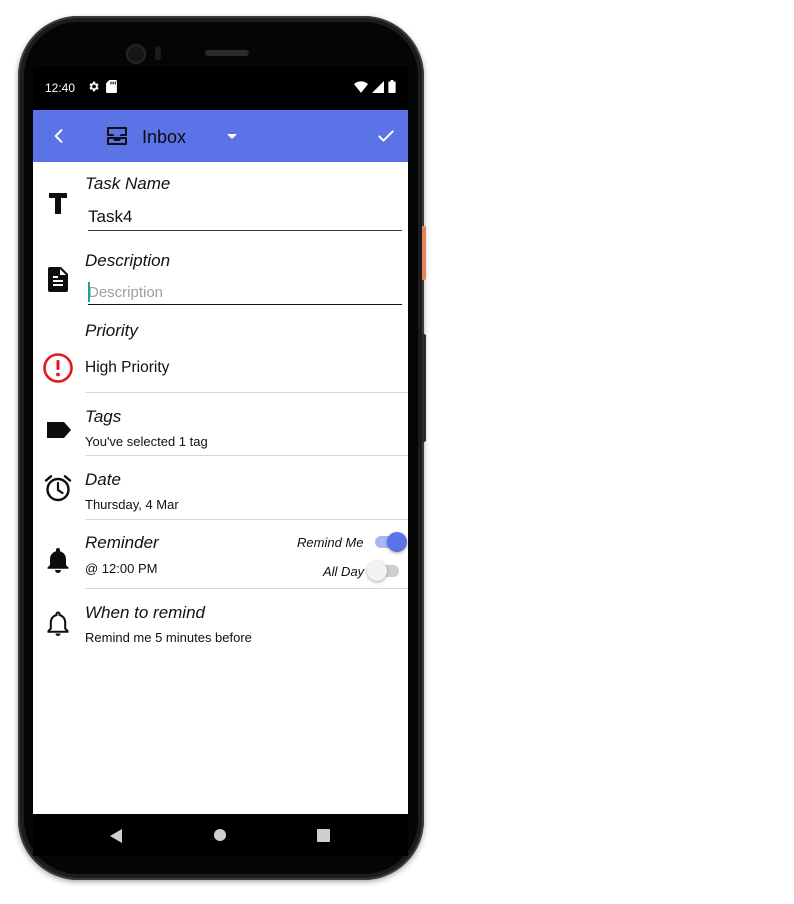 Image resolution: width=794 pixels, height=904 pixels. I want to click on power-button, so click(424, 253).